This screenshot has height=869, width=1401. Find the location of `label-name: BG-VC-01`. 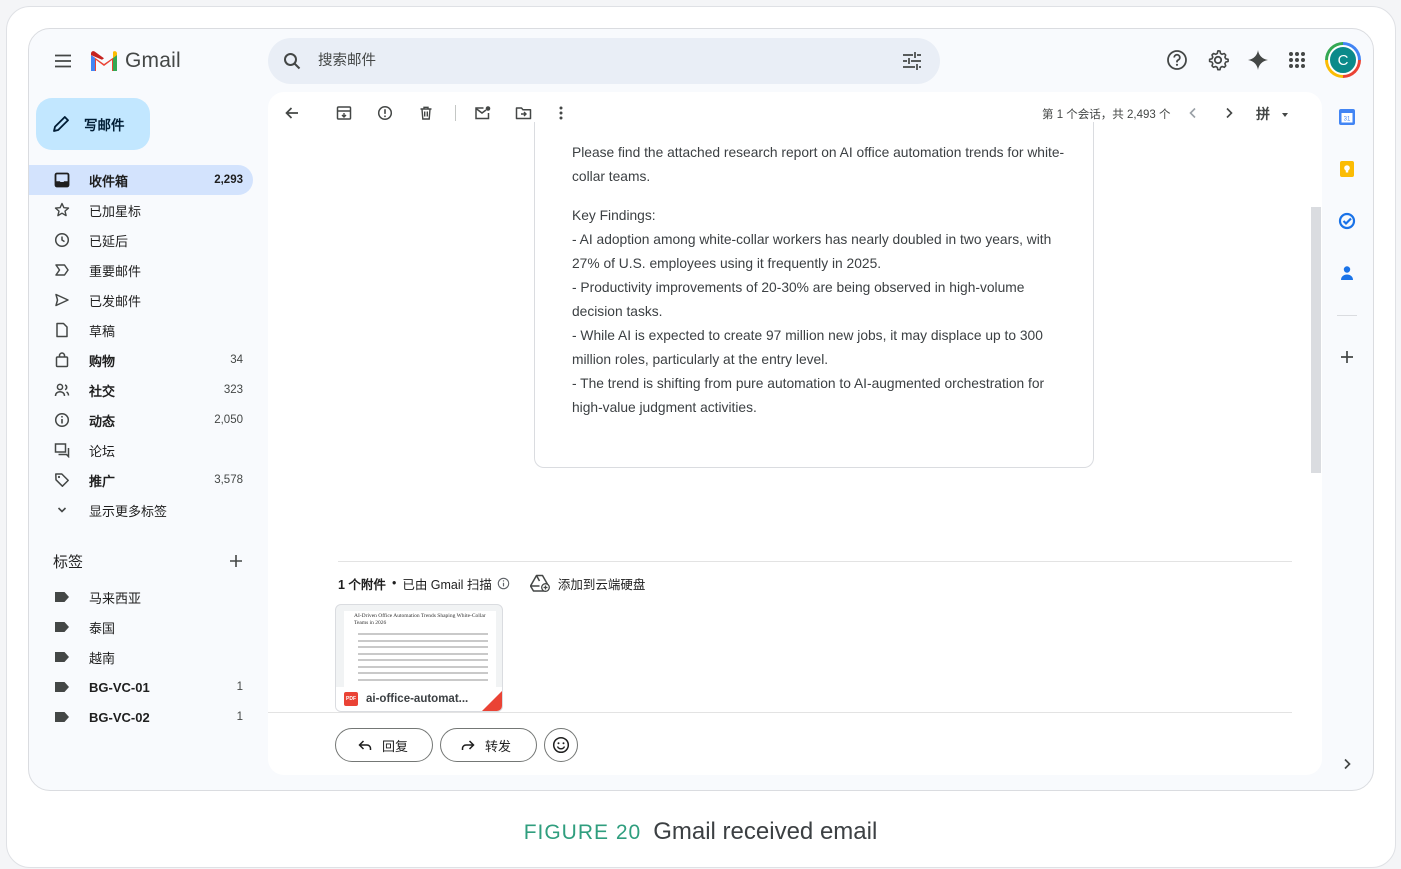

label-name: BG-VC-01 is located at coordinates (119, 687).